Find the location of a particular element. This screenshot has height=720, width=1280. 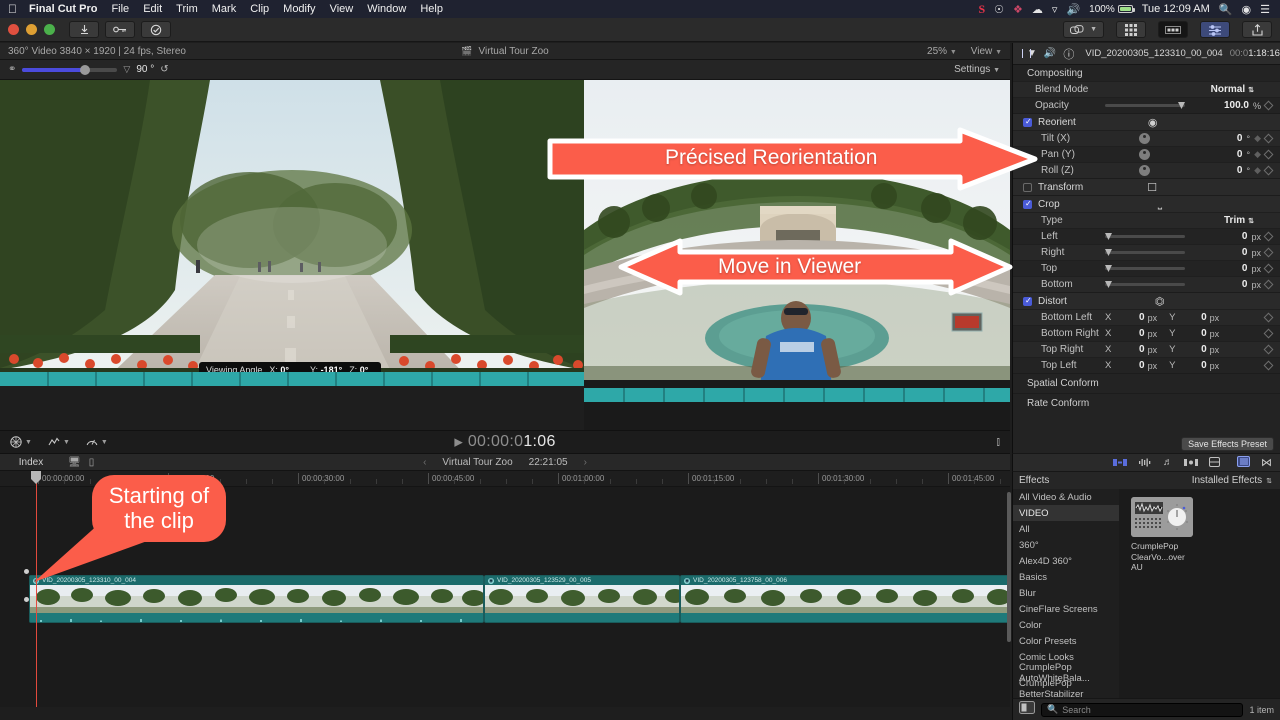

info-inspector-icon: ⓘ is located at coordinates (1068, 54).